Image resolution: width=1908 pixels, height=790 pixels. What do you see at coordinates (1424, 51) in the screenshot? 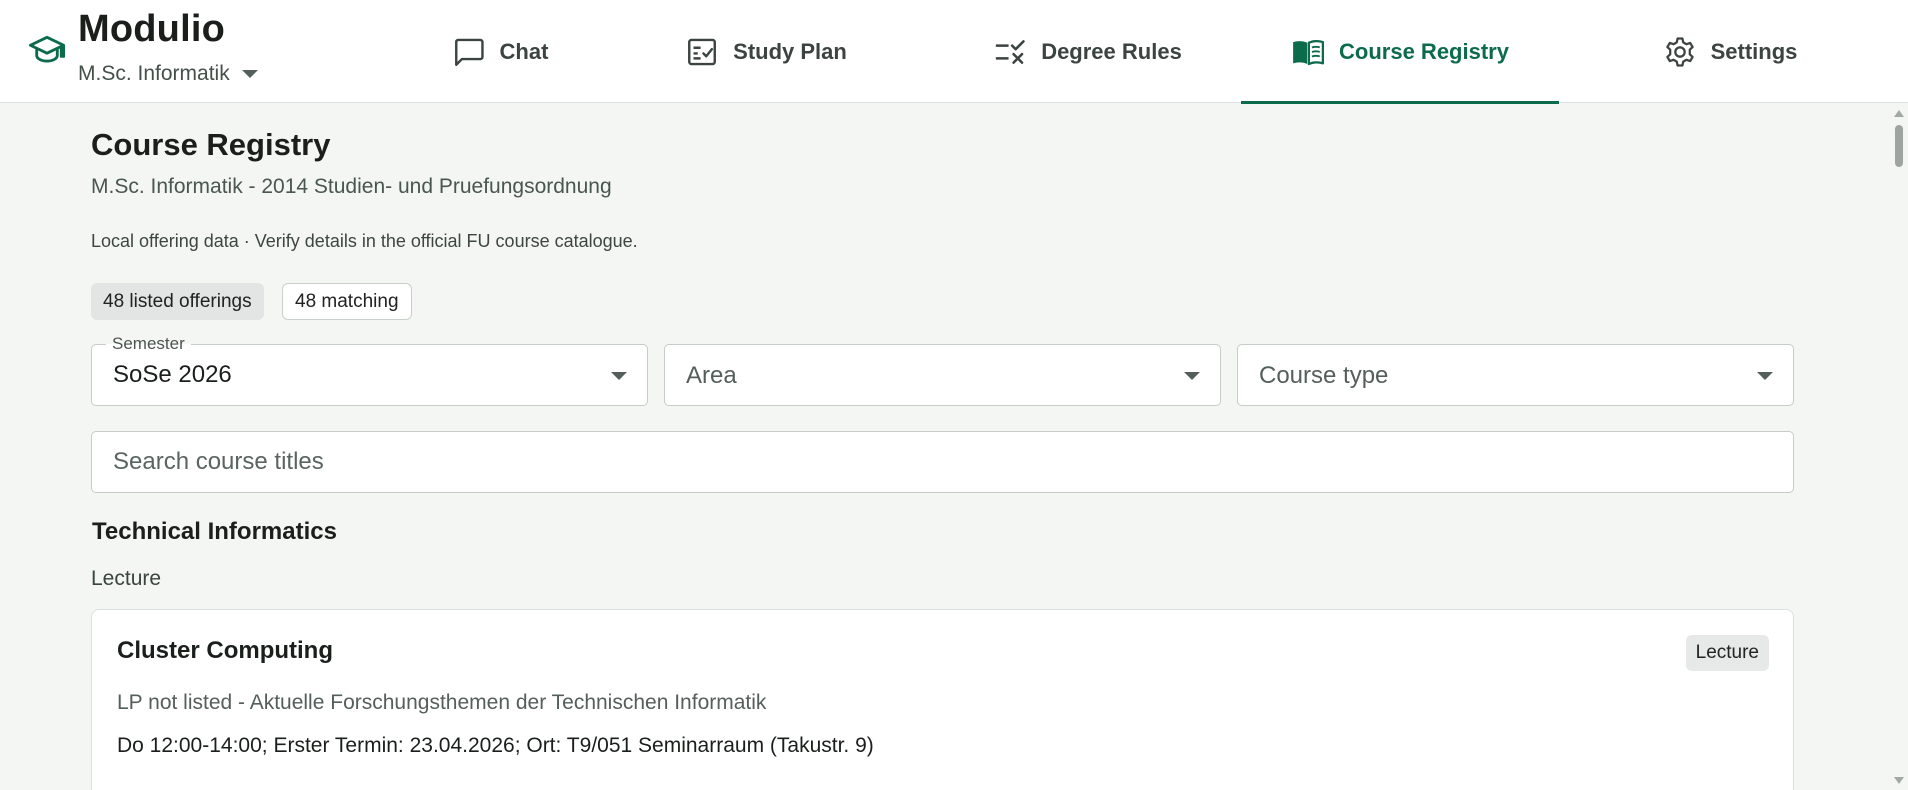
I see `tab-course-registry-label: Course Registry` at bounding box center [1424, 51].